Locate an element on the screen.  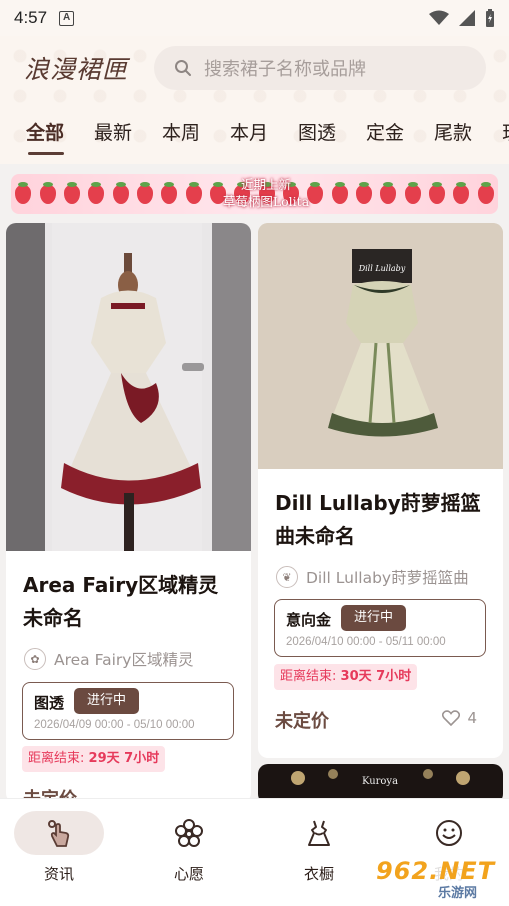
watermark-logo: 962.NET is located at coordinates (436, 871).